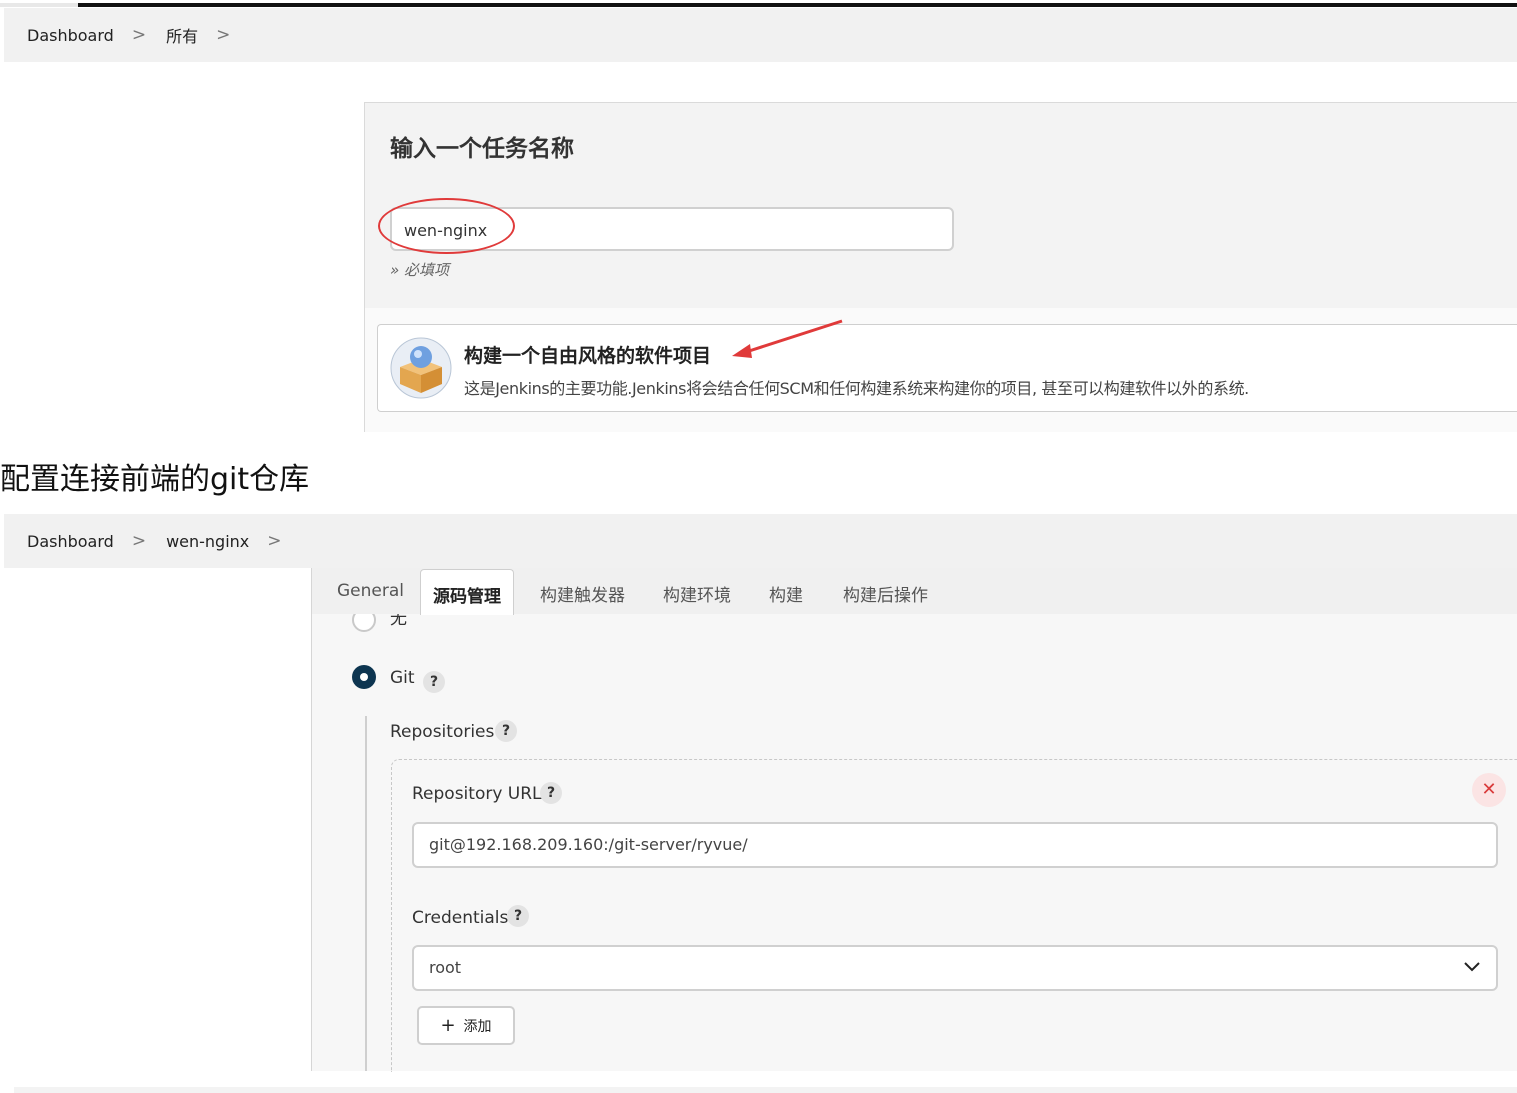 The height and width of the screenshot is (1093, 1517). What do you see at coordinates (420, 270) in the screenshot?
I see `required-hint: » 必填项` at bounding box center [420, 270].